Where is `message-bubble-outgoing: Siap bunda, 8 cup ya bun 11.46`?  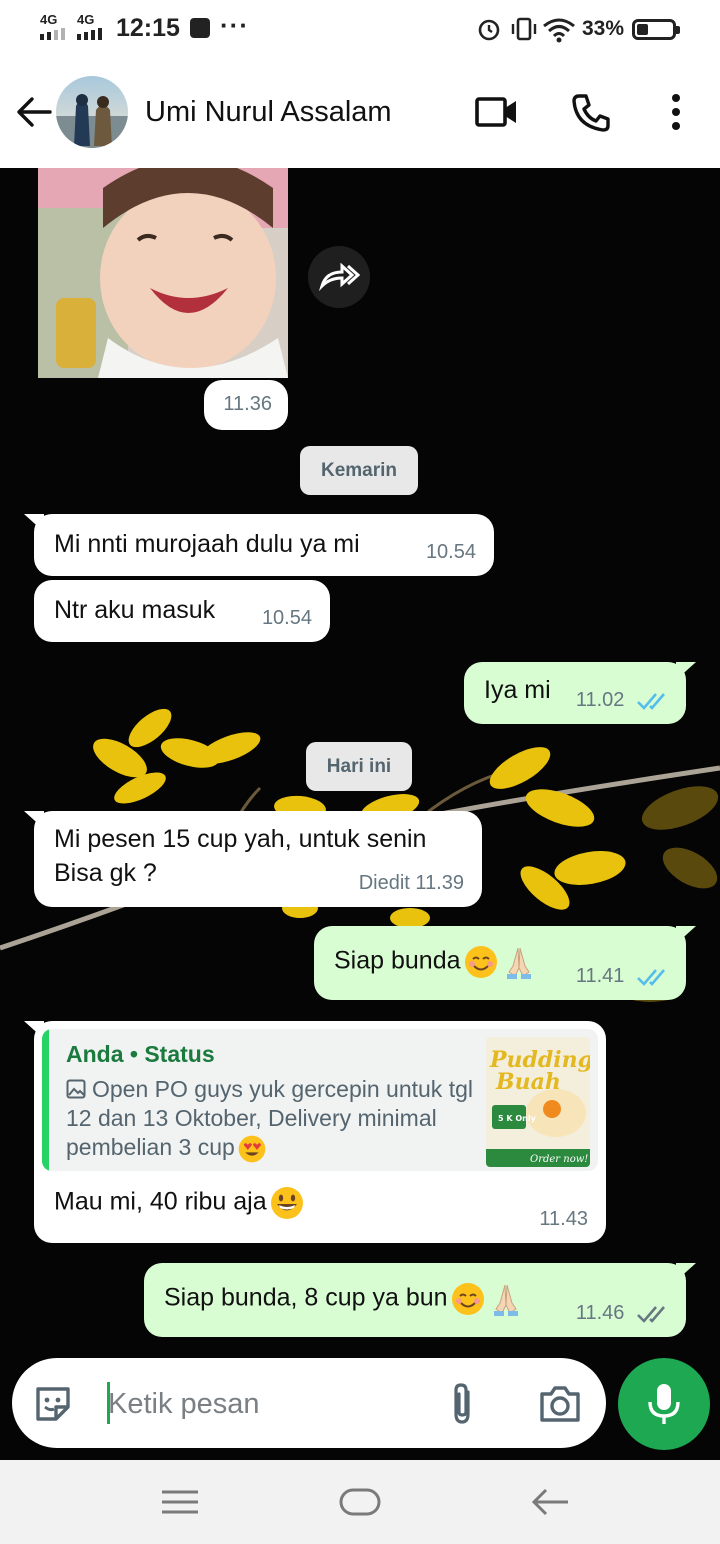 message-bubble-outgoing: Siap bunda, 8 cup ya bun 11.46 is located at coordinates (420, 1300).